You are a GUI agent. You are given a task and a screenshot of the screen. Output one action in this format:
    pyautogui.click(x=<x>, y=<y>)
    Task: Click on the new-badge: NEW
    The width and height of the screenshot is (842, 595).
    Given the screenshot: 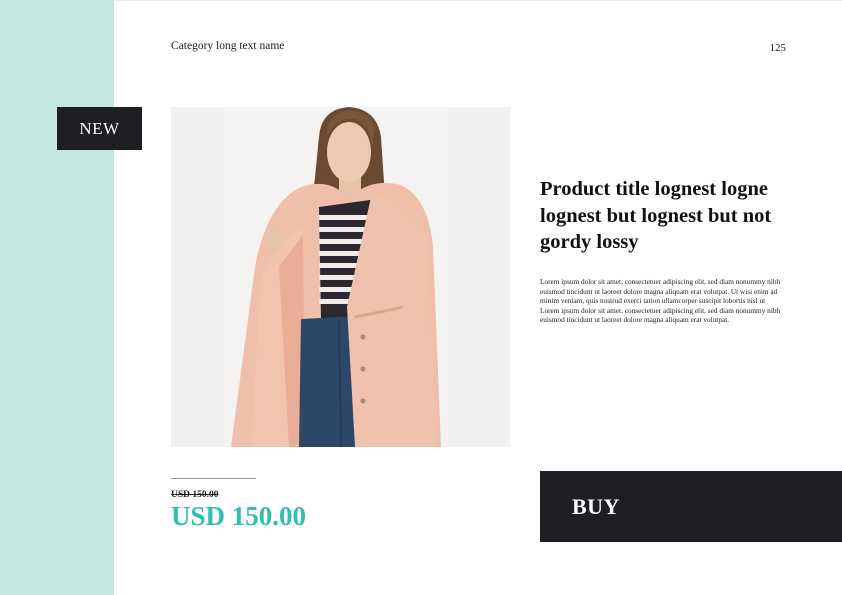 What is the action you would take?
    pyautogui.click(x=99, y=128)
    